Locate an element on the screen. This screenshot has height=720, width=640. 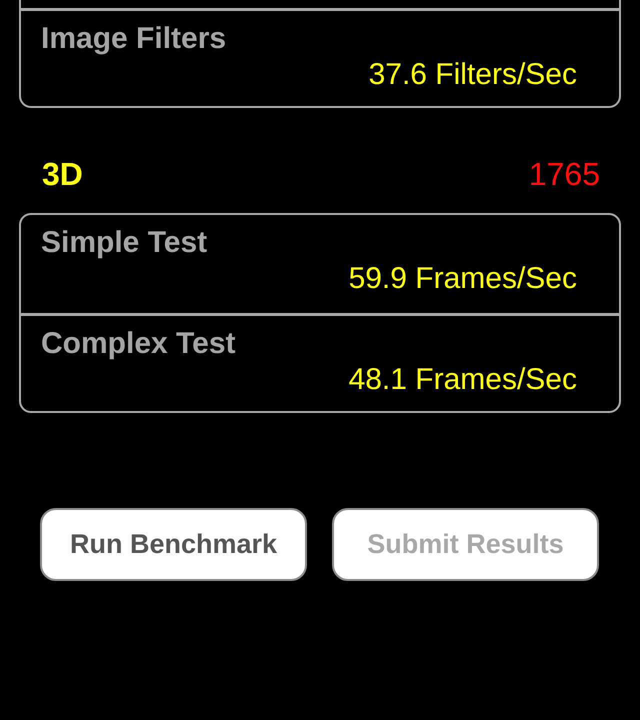
test-result: 37.6 Filters/Sec is located at coordinates (472, 75).